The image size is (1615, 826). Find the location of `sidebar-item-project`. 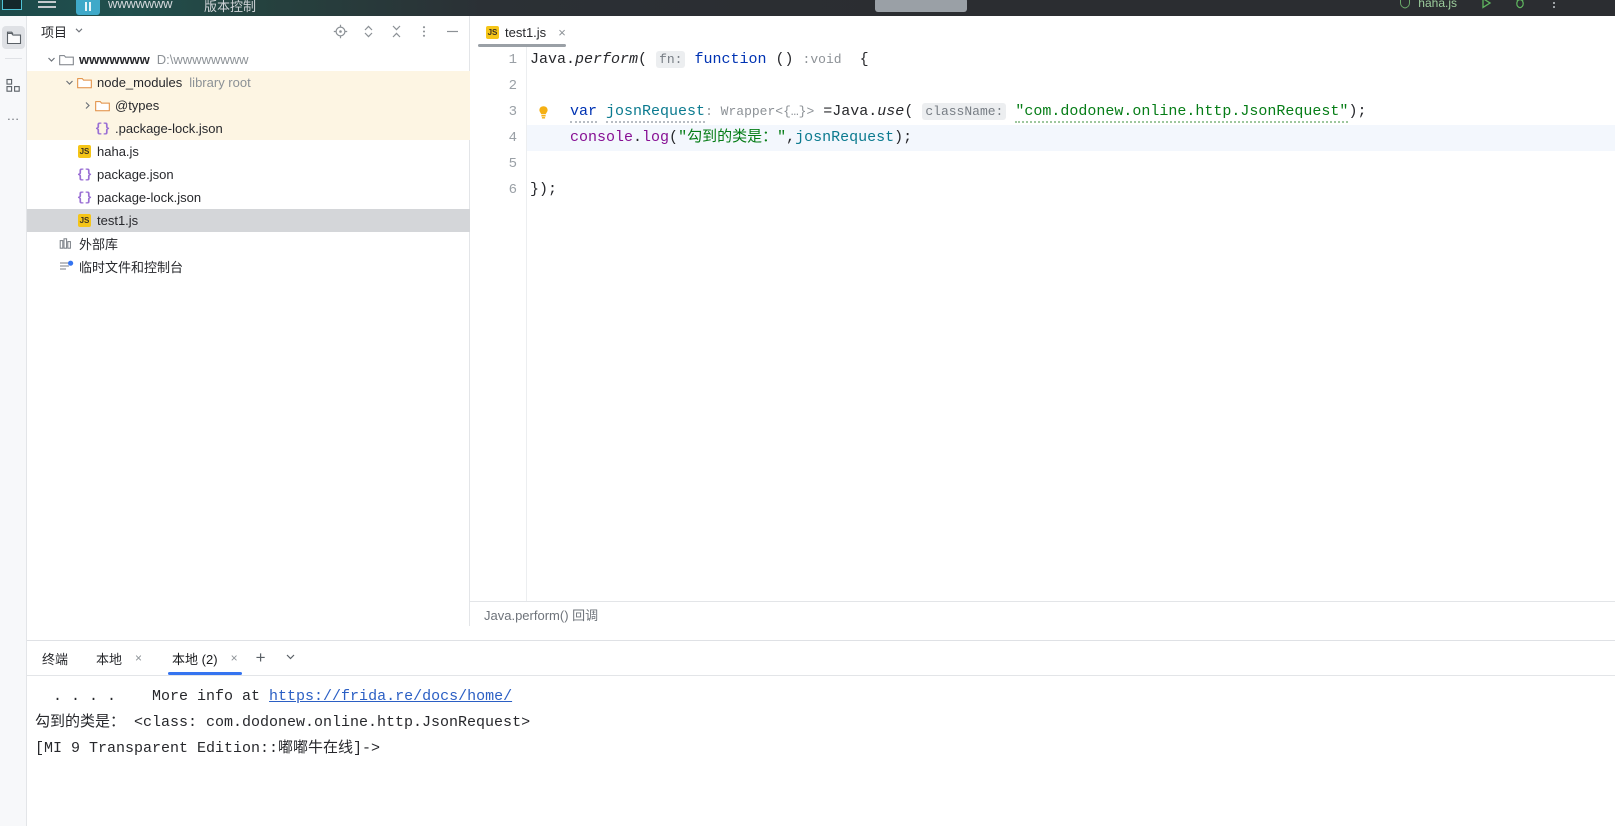

sidebar-item-project is located at coordinates (13, 37).